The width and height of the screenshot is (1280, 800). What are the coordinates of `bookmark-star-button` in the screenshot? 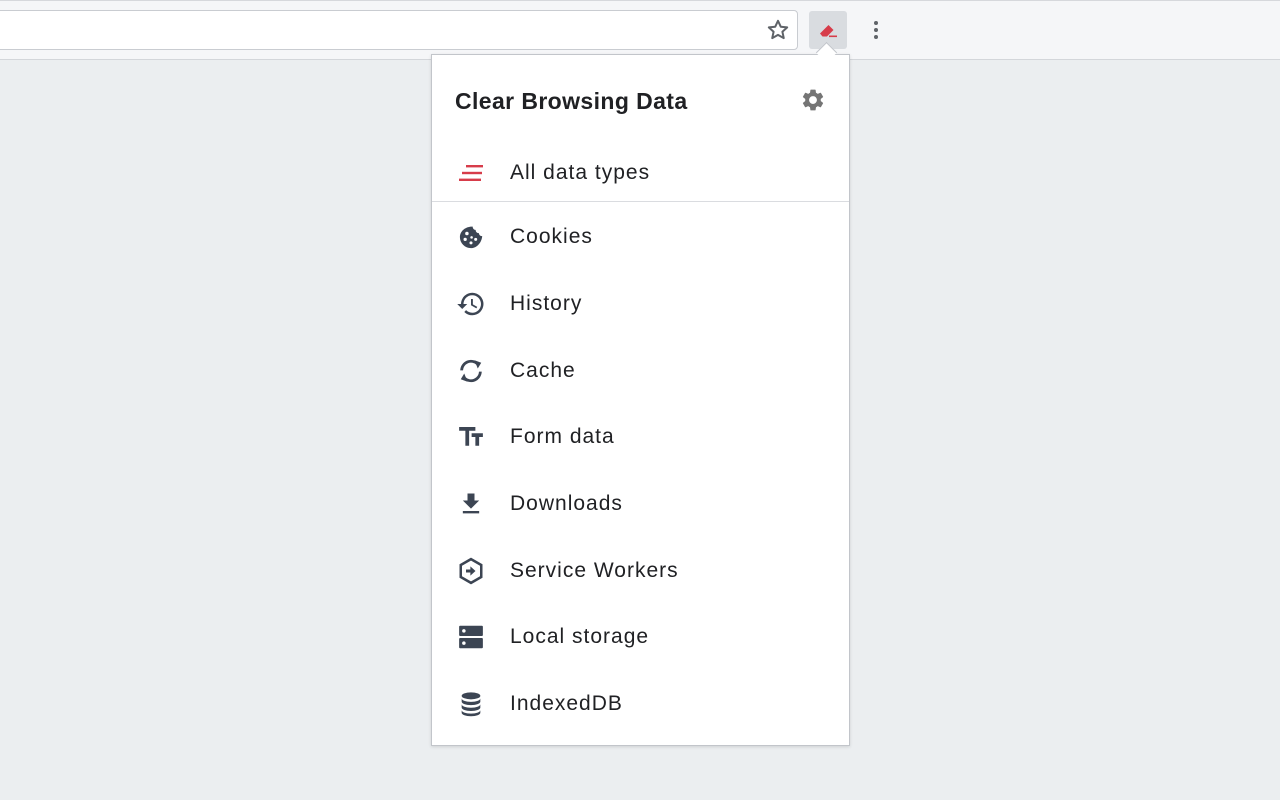 It's located at (778, 30).